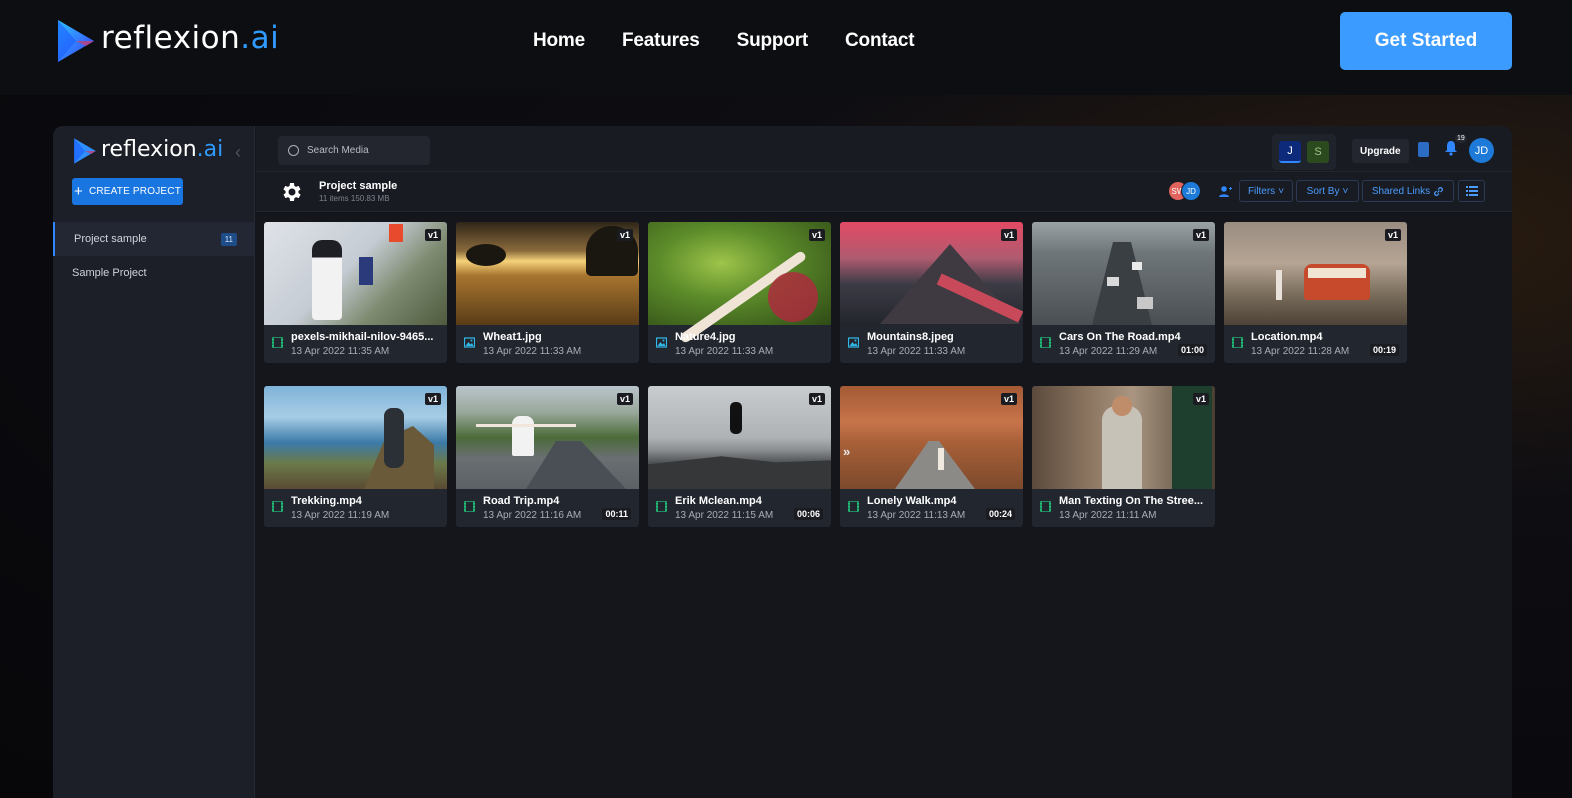 The image size is (1572, 798). What do you see at coordinates (228, 239) in the screenshot?
I see `project-count-badge: 11` at bounding box center [228, 239].